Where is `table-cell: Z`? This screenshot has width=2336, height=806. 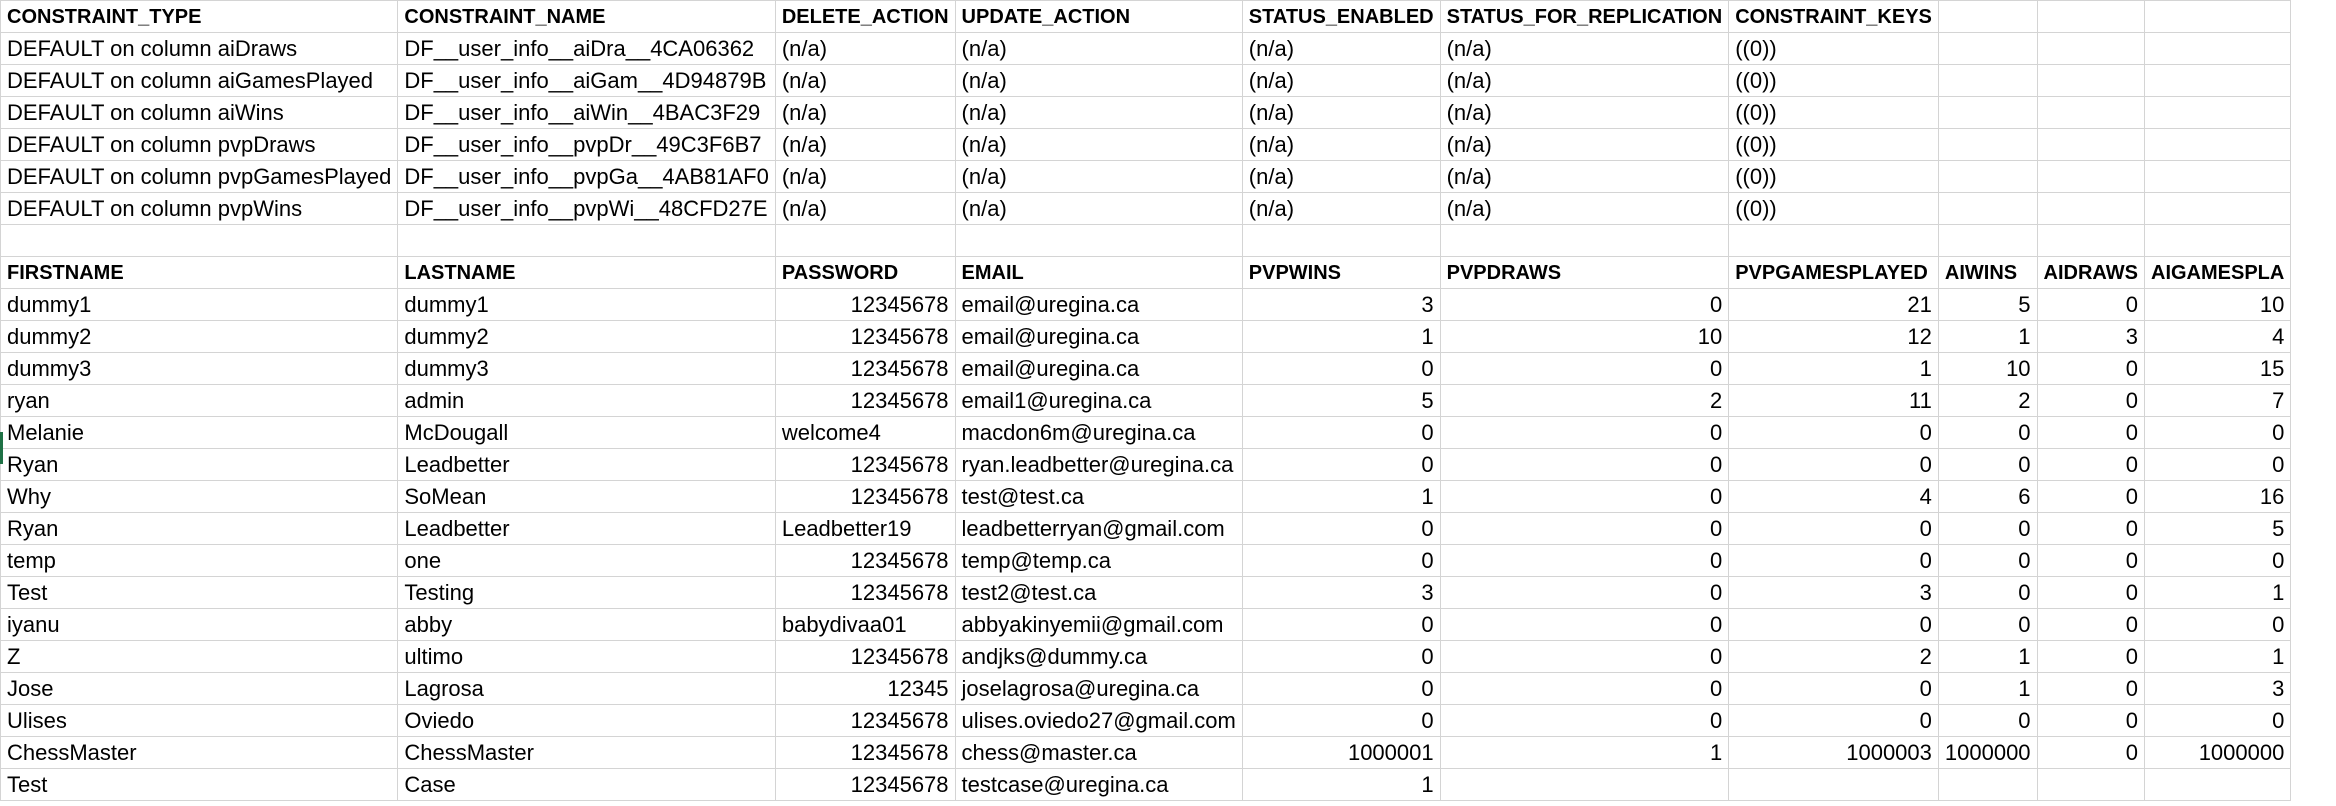
table-cell: Z is located at coordinates (199, 656).